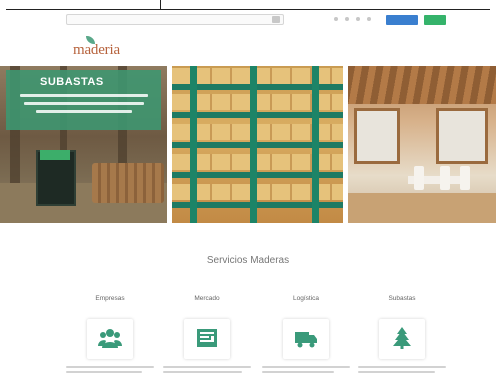  What do you see at coordinates (128, 183) in the screenshot?
I see `log-pile` at bounding box center [128, 183].